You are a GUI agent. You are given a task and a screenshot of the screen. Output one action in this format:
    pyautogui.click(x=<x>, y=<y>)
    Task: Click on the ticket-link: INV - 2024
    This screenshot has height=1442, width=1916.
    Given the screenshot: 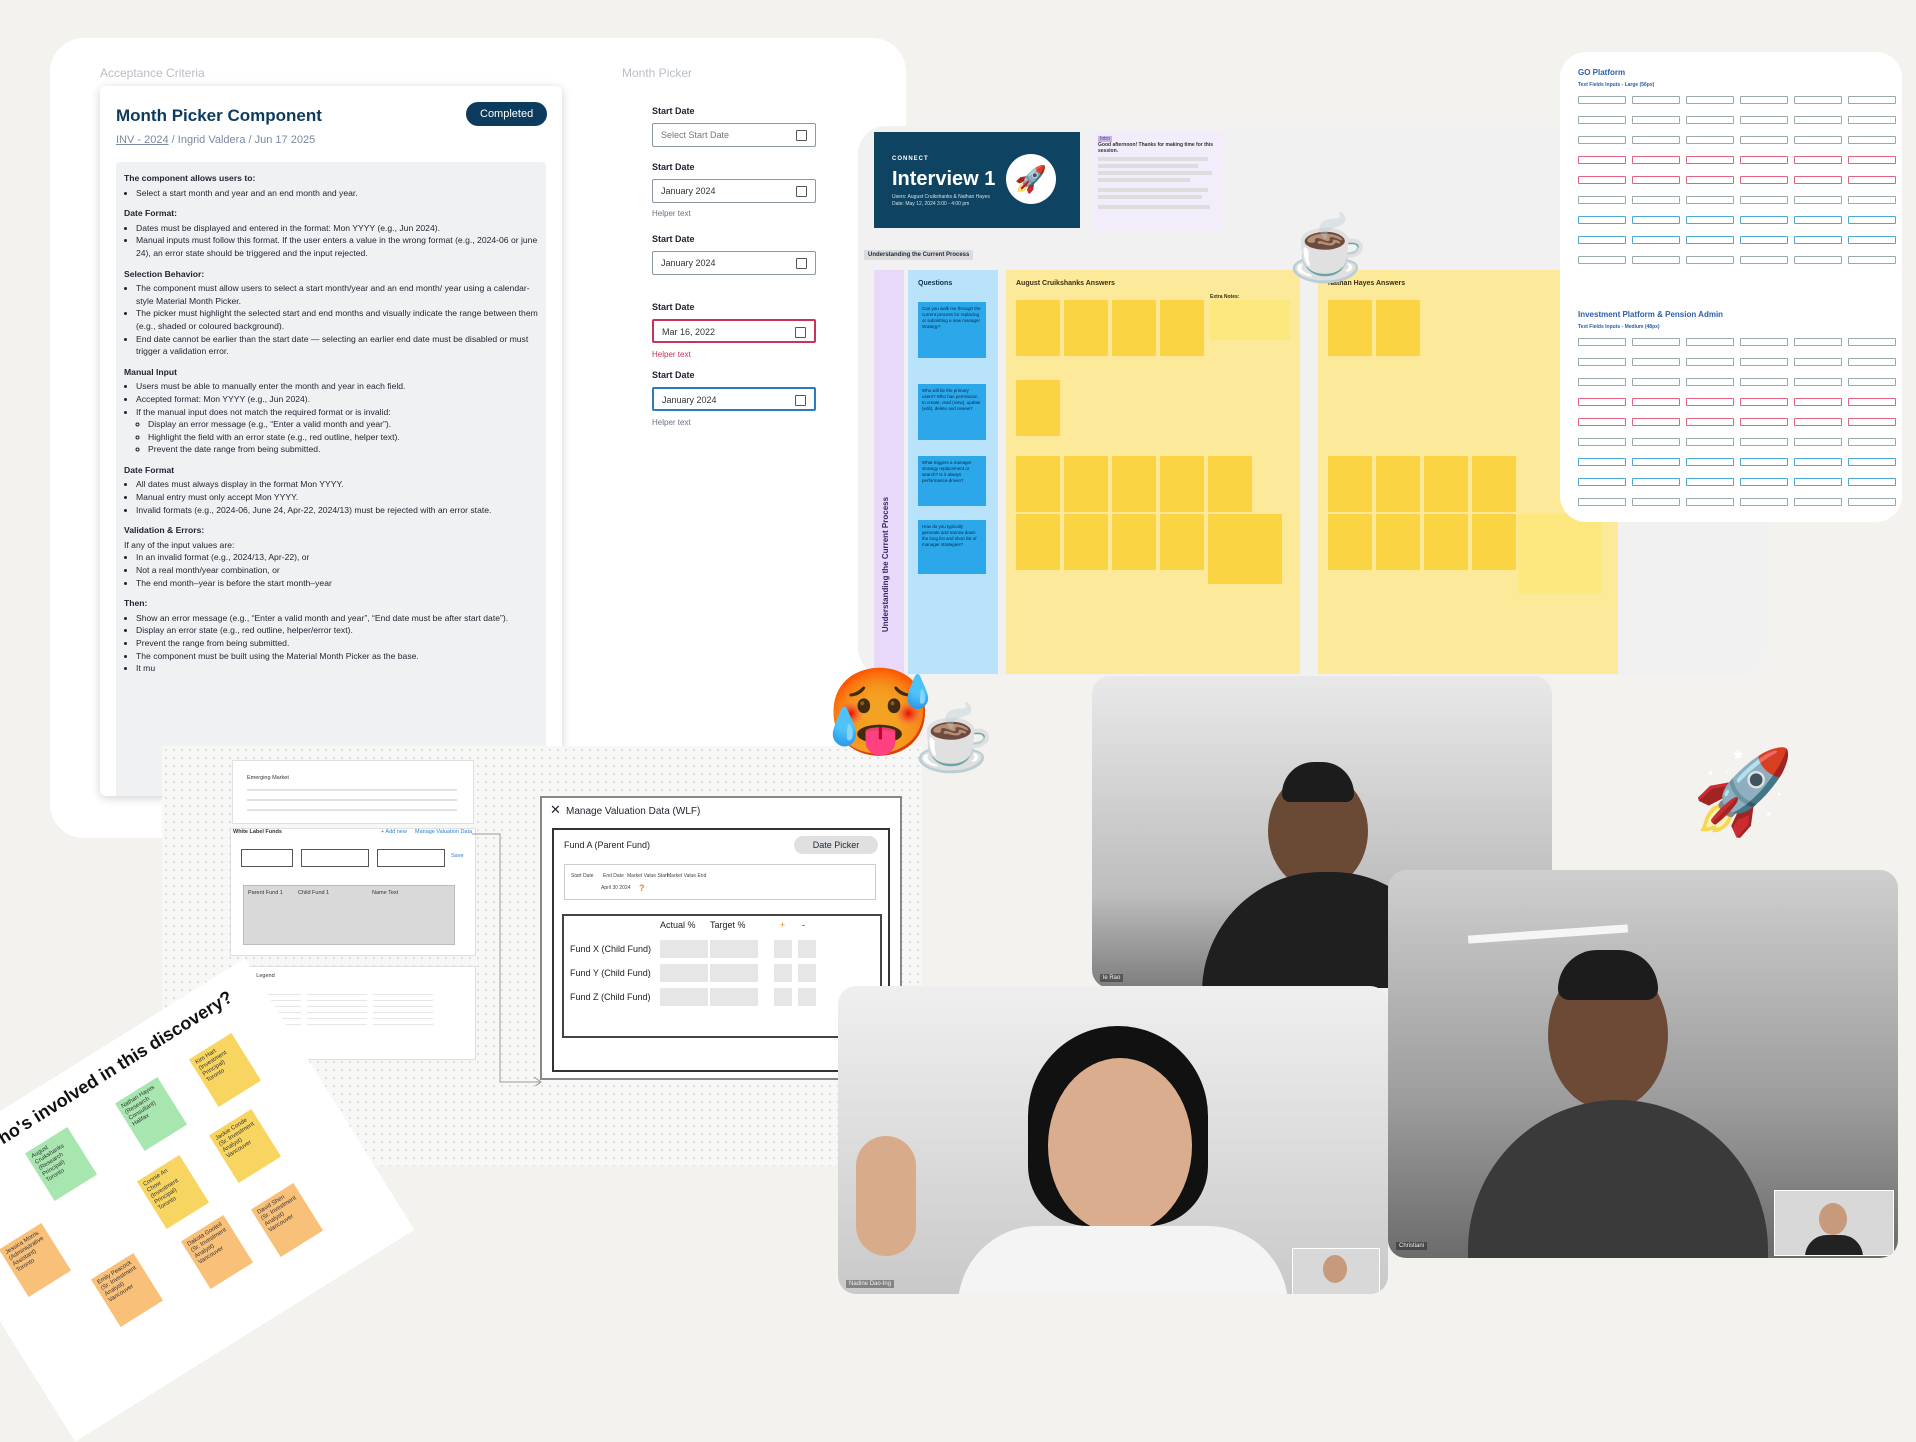 What is the action you would take?
    pyautogui.click(x=142, y=140)
    